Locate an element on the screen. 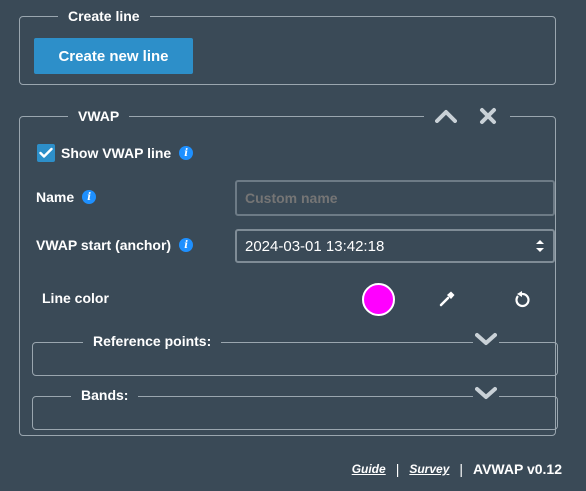  name-row: Name i is located at coordinates (66, 197).